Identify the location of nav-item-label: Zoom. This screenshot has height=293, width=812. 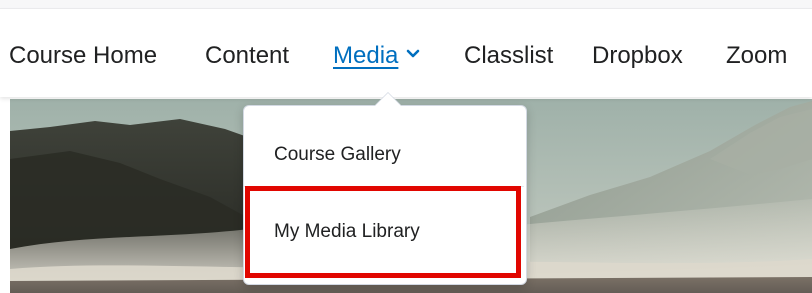
(757, 55).